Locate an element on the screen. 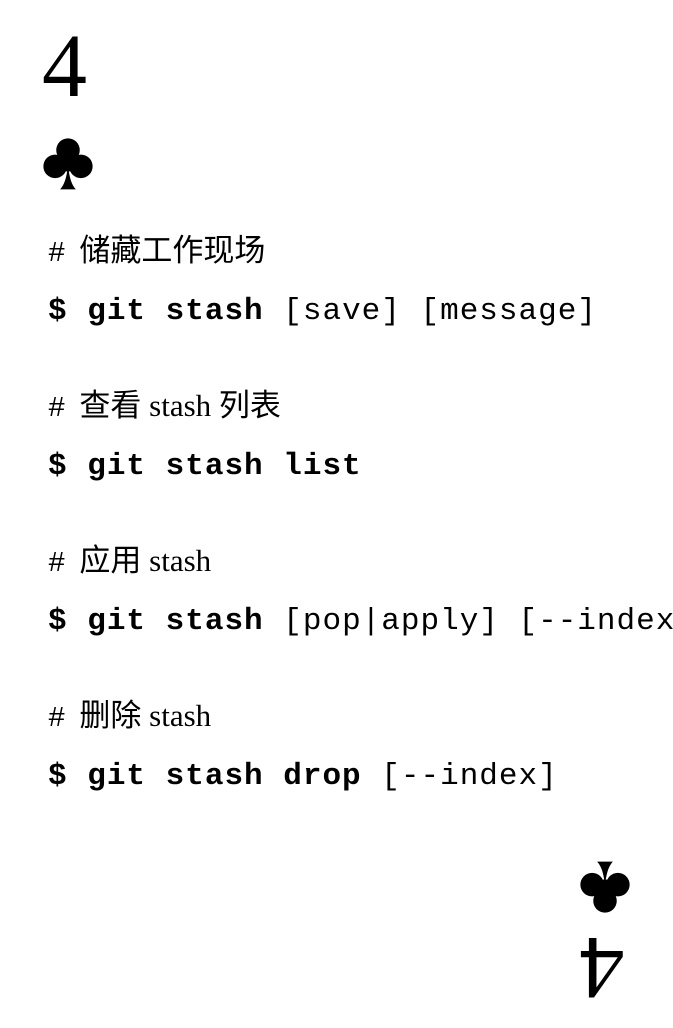 This screenshot has height=1028, width=673. command-options: [save] [message] is located at coordinates (440, 311).